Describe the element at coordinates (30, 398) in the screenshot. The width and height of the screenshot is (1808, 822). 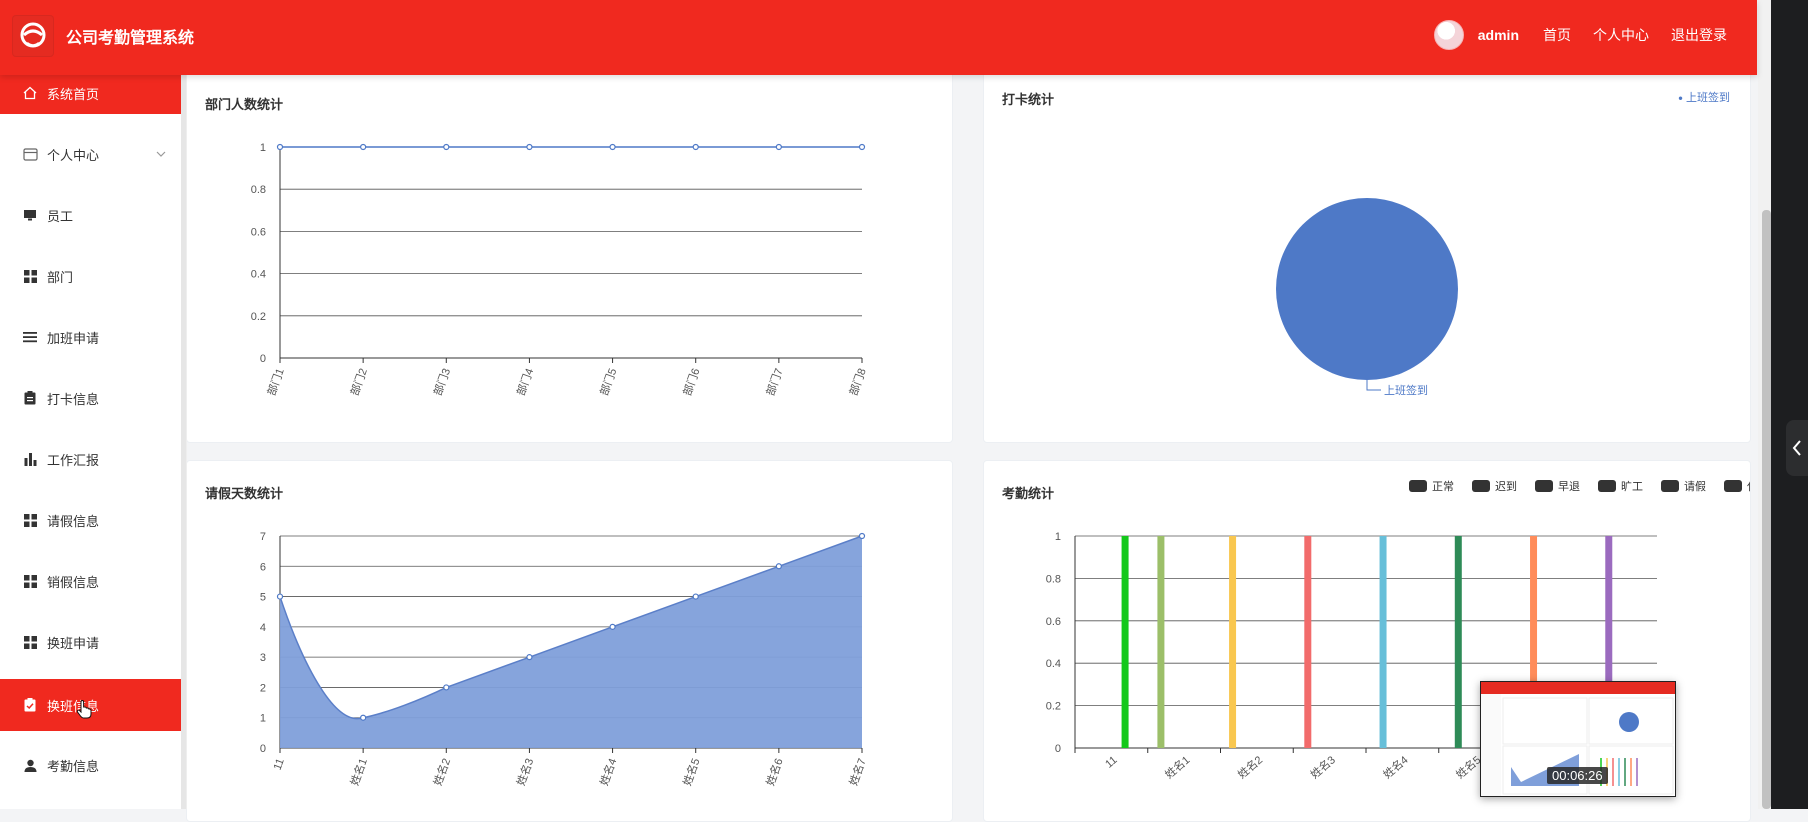
I see `clipboard-icon` at that location.